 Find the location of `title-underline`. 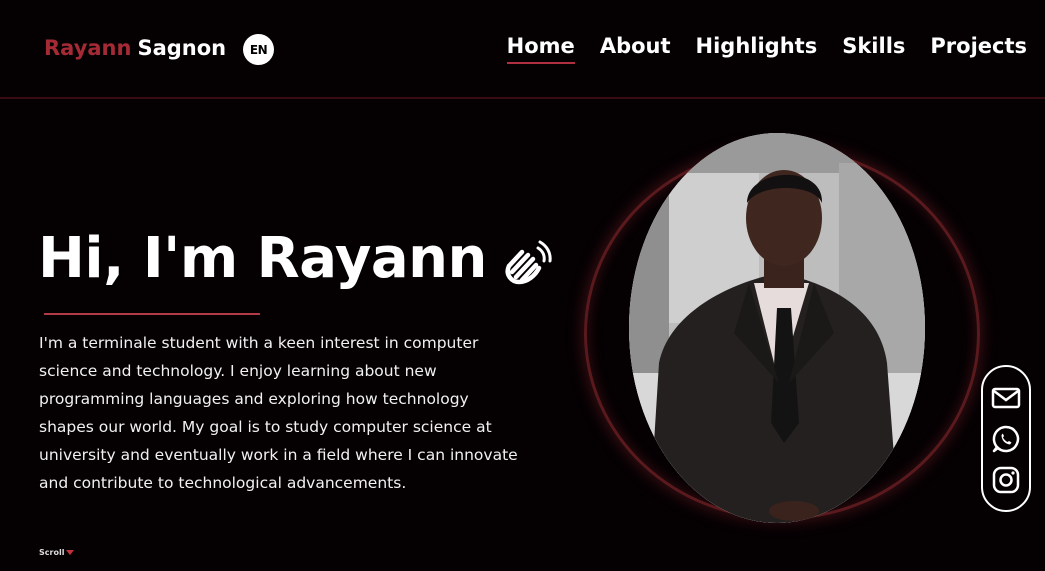

title-underline is located at coordinates (152, 314).